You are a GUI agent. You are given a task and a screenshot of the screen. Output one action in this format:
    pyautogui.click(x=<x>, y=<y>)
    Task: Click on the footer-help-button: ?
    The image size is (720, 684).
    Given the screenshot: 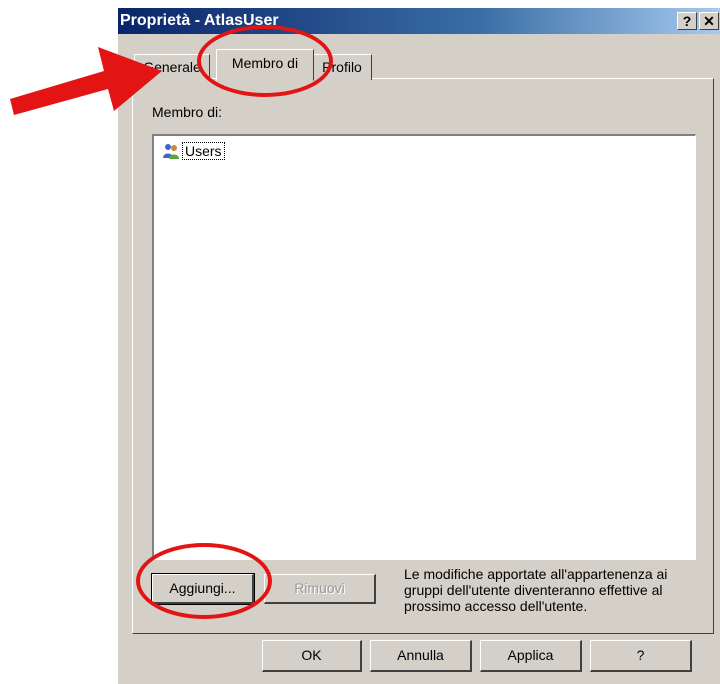 What is the action you would take?
    pyautogui.click(x=641, y=656)
    